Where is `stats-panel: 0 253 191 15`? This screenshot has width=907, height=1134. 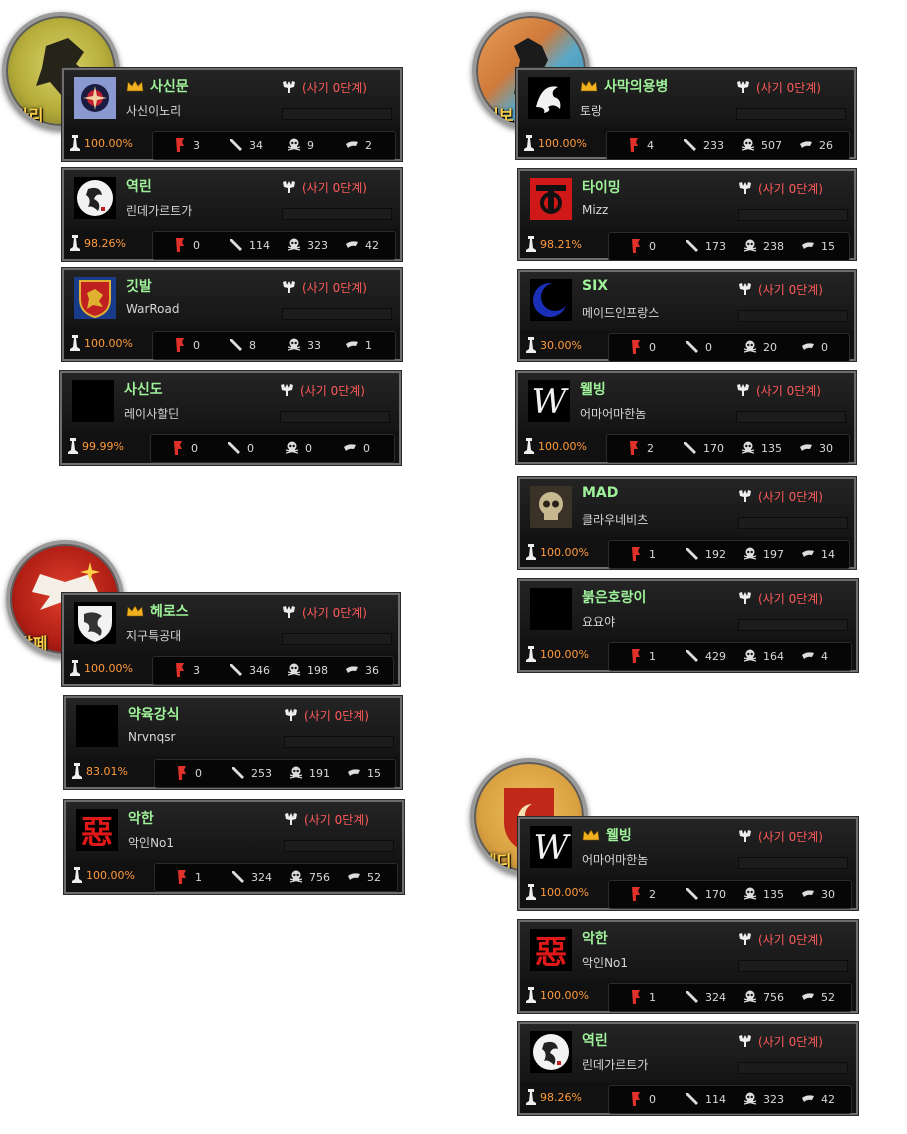 stats-panel: 0 253 191 15 is located at coordinates (275, 773).